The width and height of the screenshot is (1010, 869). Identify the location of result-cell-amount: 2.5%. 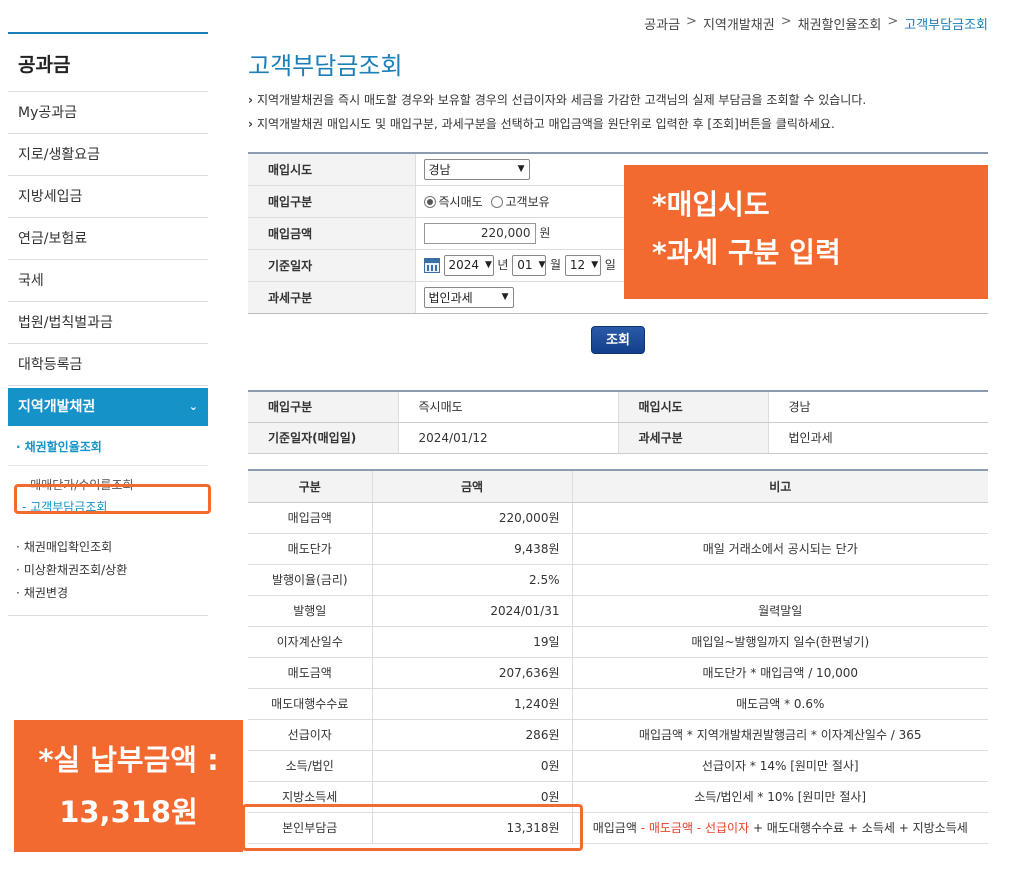
(472, 580).